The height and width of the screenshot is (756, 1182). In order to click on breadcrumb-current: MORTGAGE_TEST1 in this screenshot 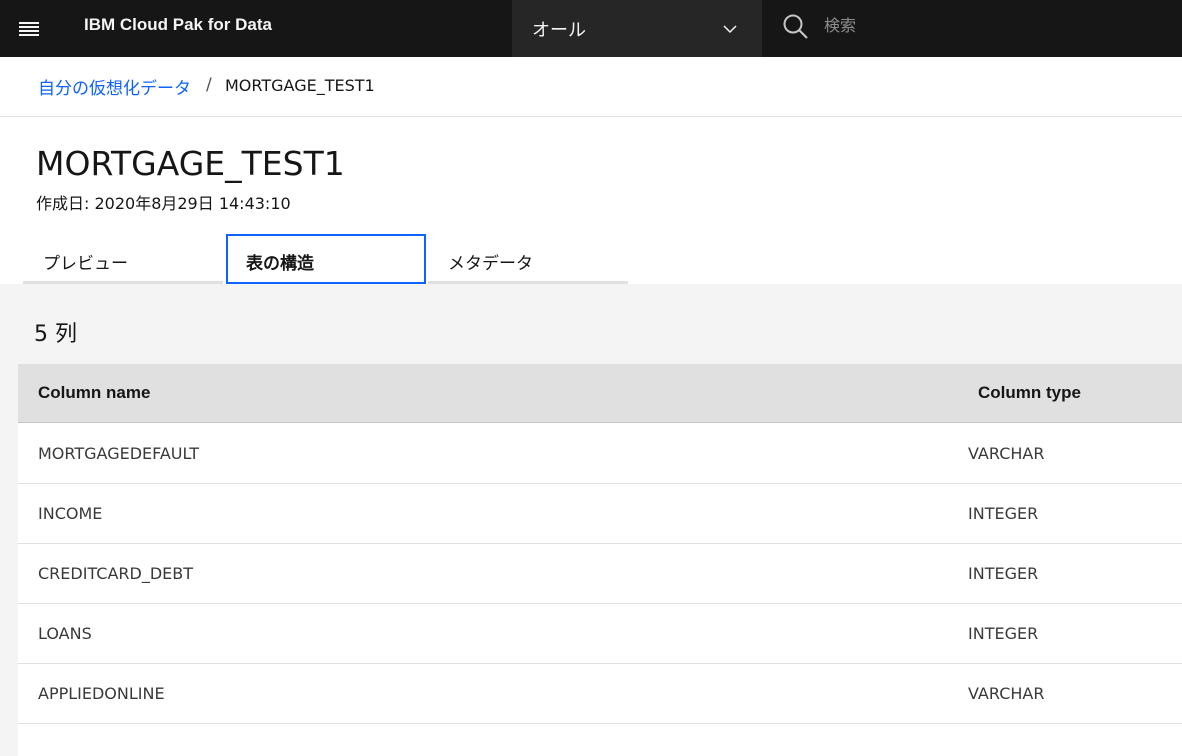, I will do `click(300, 85)`.